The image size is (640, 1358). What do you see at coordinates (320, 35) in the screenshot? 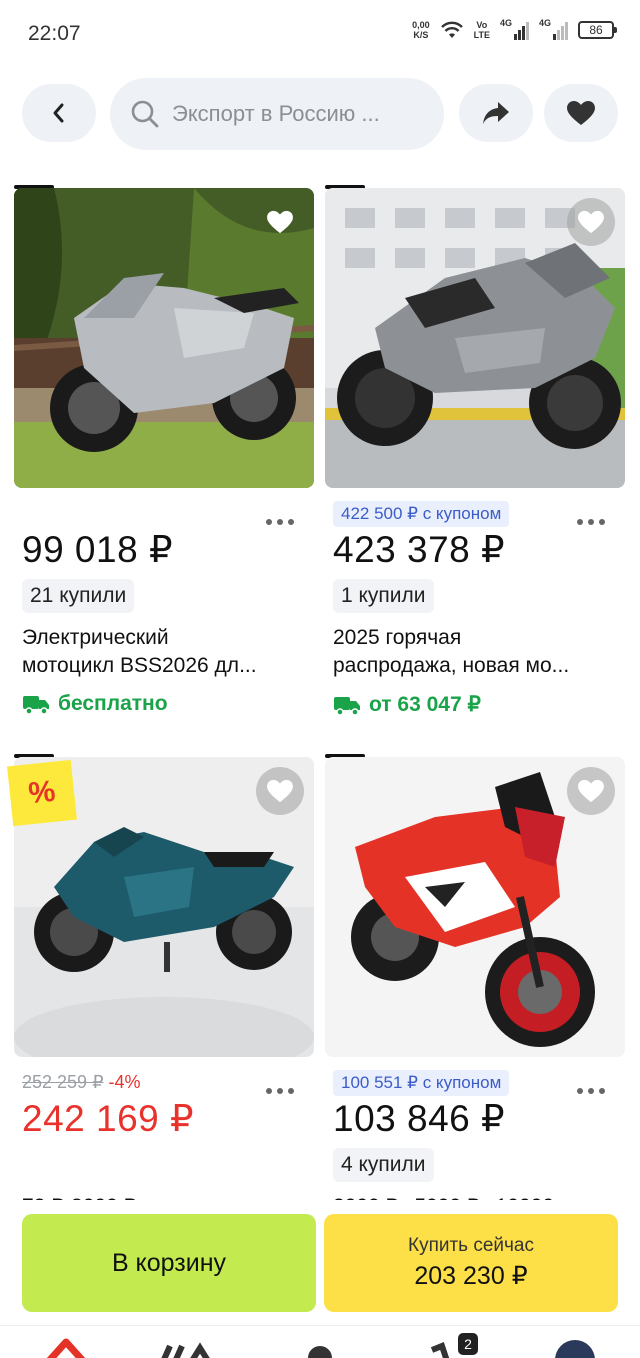
I see `status-bar: 22:07 0,00 K/S Vo LTE 4G 4G 86` at bounding box center [320, 35].